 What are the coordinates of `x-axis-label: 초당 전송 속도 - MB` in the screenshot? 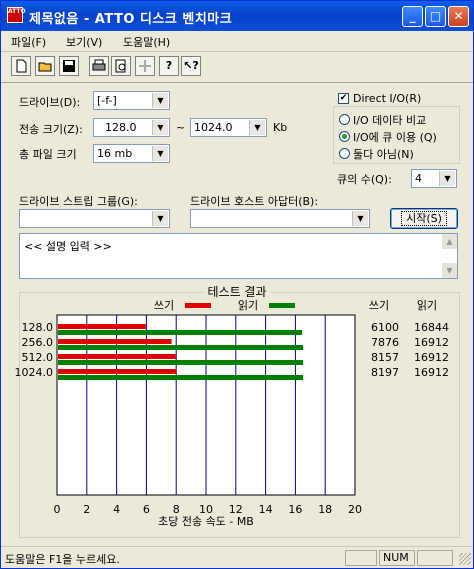 It's located at (206, 521).